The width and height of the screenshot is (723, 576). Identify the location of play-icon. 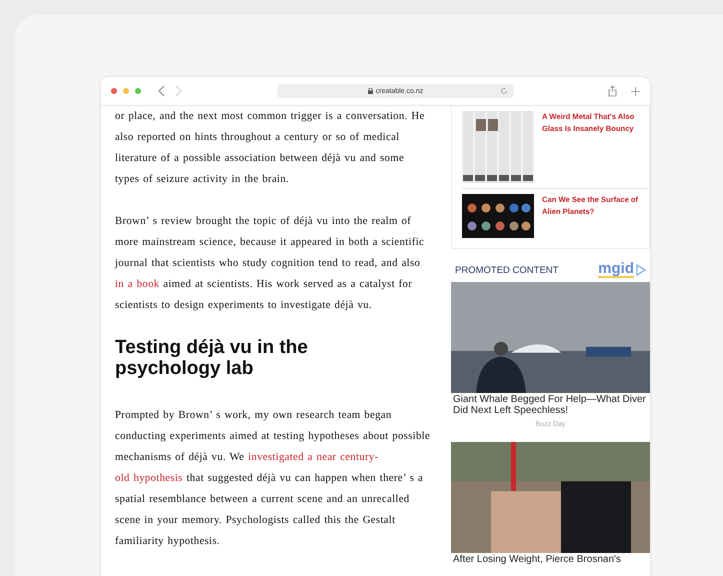
(641, 270).